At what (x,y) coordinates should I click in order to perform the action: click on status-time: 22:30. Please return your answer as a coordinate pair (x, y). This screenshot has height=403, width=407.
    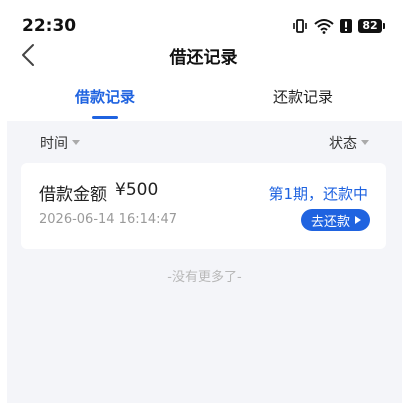
    Looking at the image, I should click on (49, 26).